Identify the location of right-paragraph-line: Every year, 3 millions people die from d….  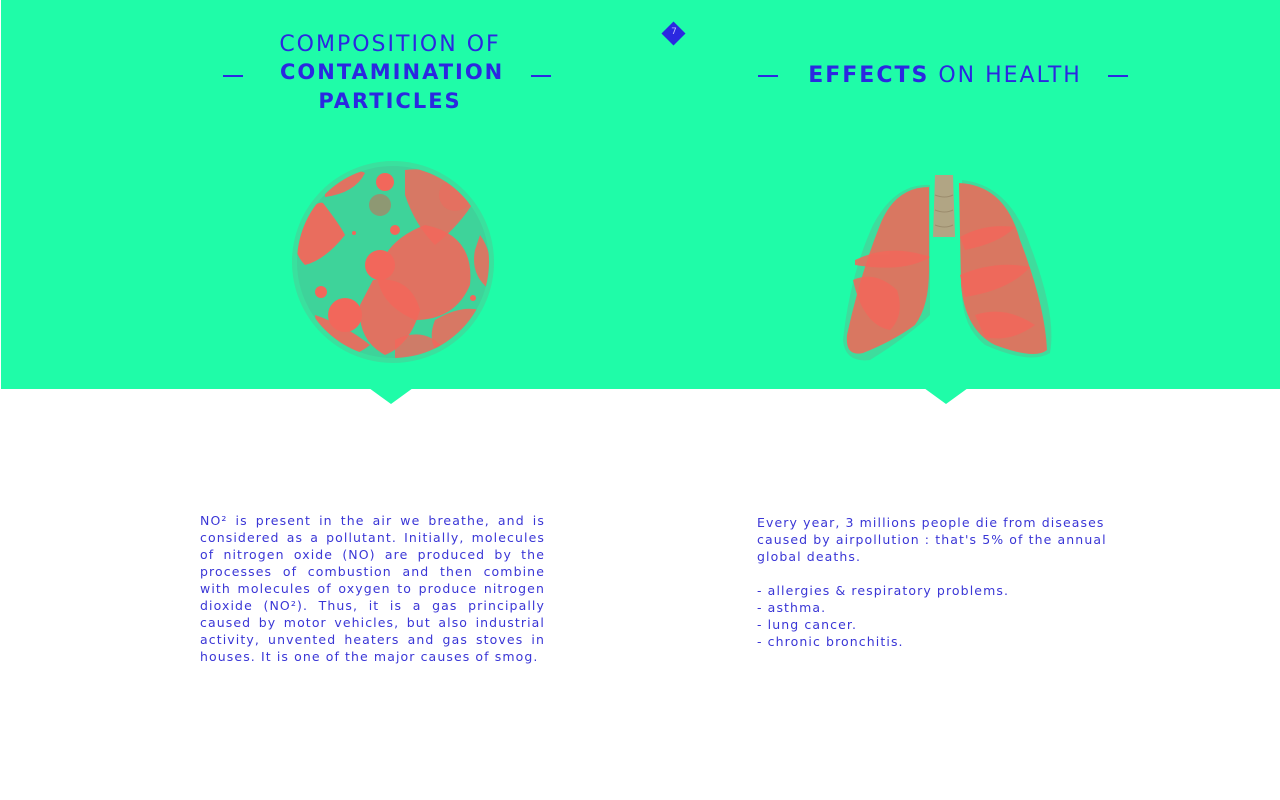
(931, 522).